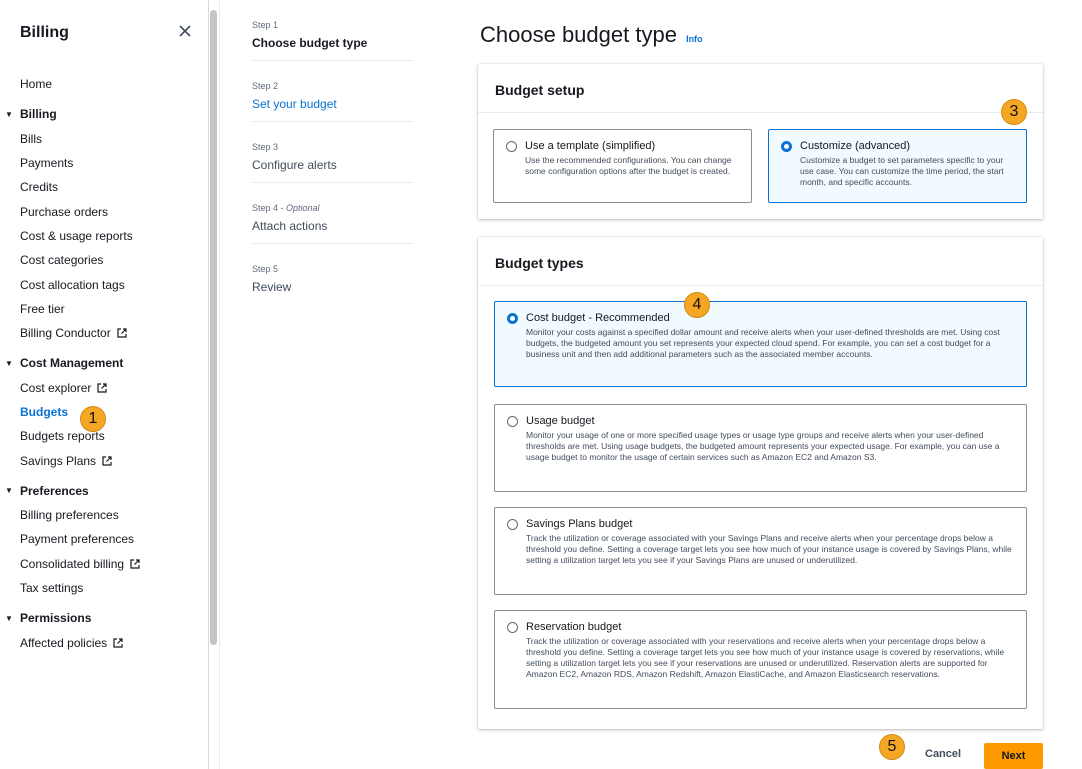  What do you see at coordinates (104, 515) in the screenshot?
I see `sidebar-item-billing-preferences: Billing preferences` at bounding box center [104, 515].